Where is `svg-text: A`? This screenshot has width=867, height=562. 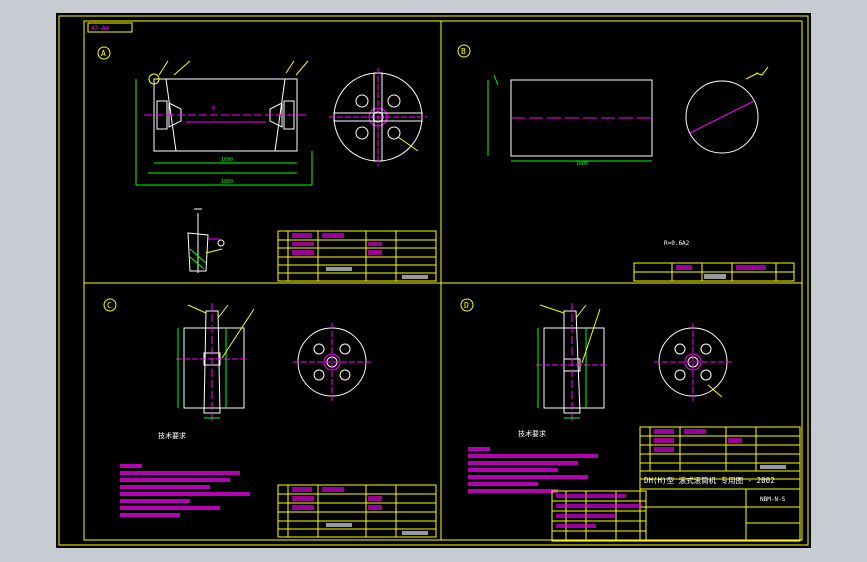 svg-text: A is located at coordinates (103, 53).